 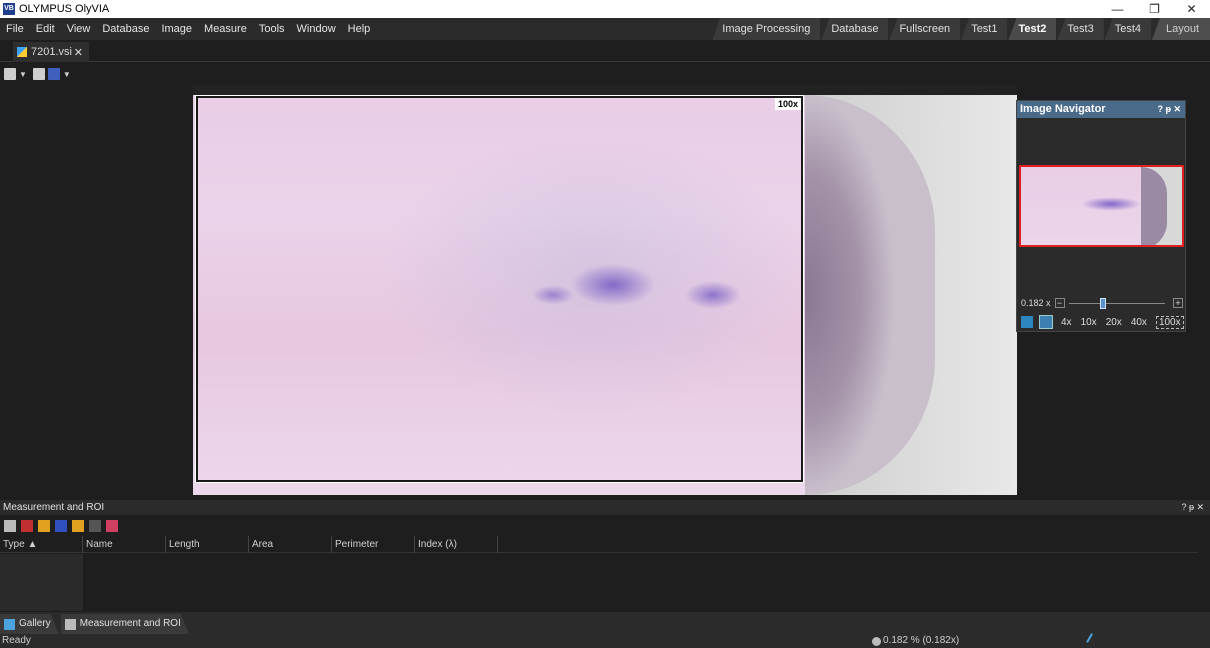 What do you see at coordinates (10, 525) in the screenshot?
I see `select-icon` at bounding box center [10, 525].